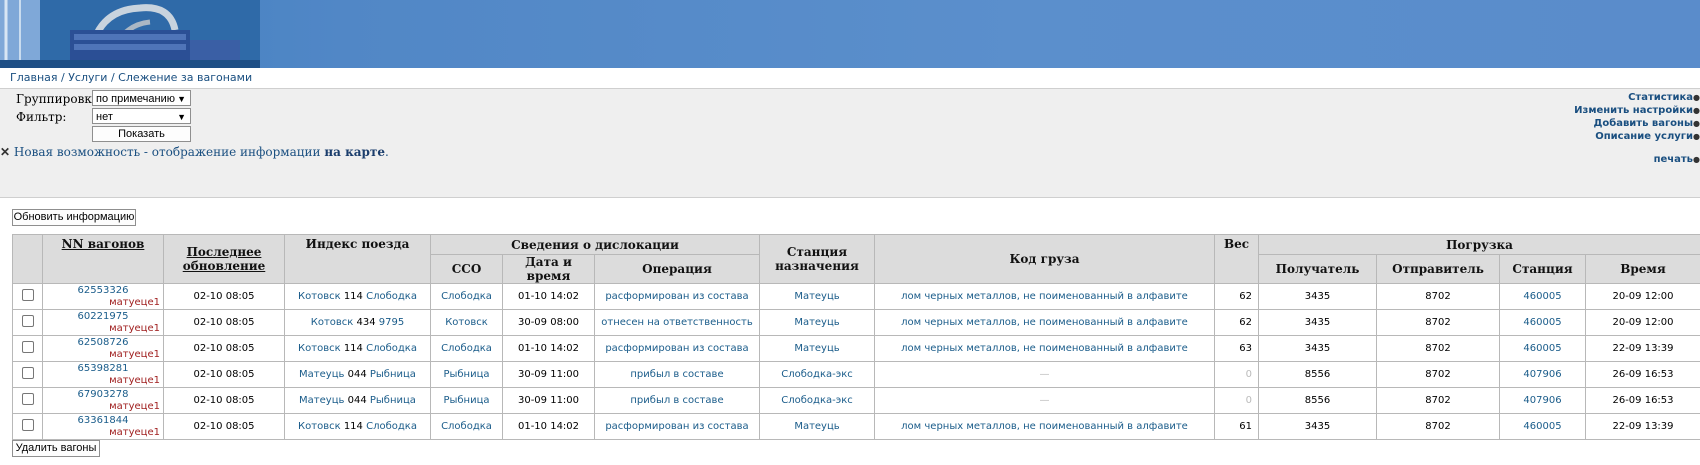 Image resolution: width=1700 pixels, height=465 pixels. What do you see at coordinates (141, 98) in the screenshot?
I see `grouping-select: по примечанию ▼` at bounding box center [141, 98].